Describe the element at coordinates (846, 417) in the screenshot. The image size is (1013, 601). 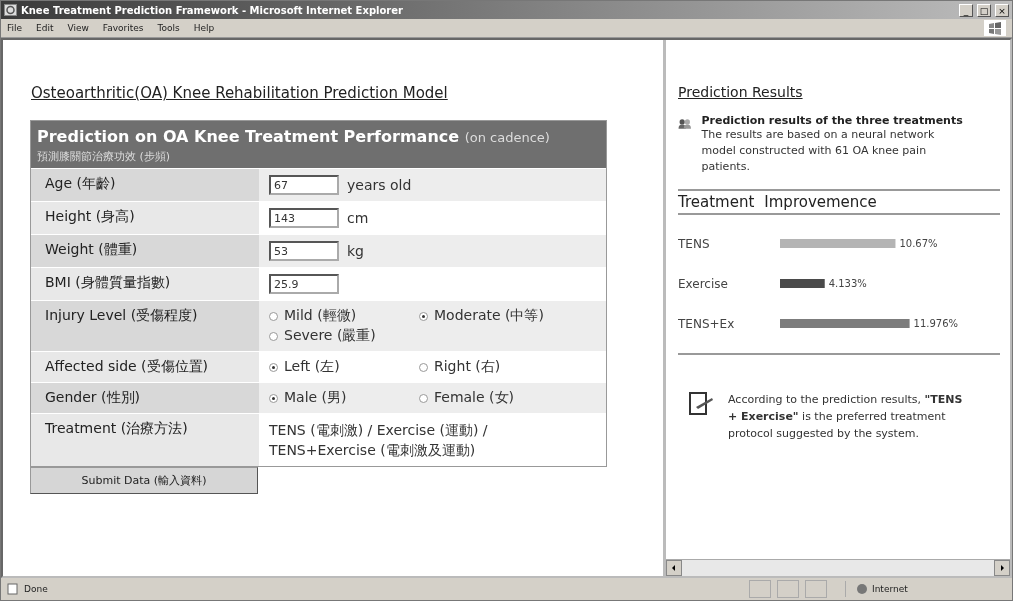
I see `recommendation-text: According to the prediction results, "TENS + Exercise" is the preferred treatment protocol suggested by the system.` at that location.